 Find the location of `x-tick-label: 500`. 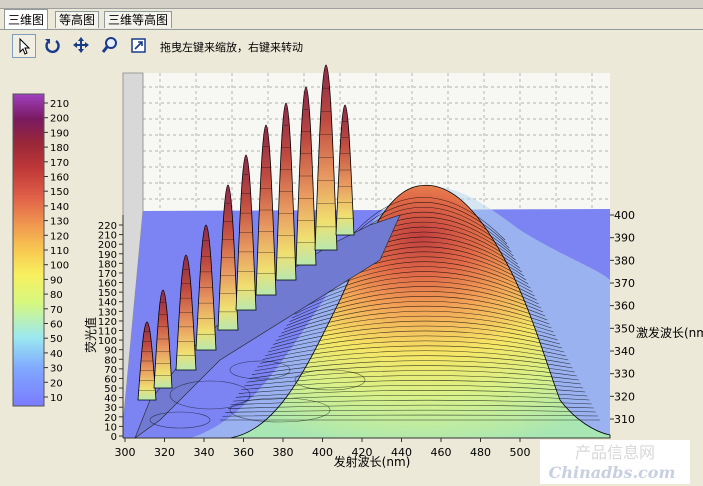

x-tick-label: 500 is located at coordinates (520, 452).